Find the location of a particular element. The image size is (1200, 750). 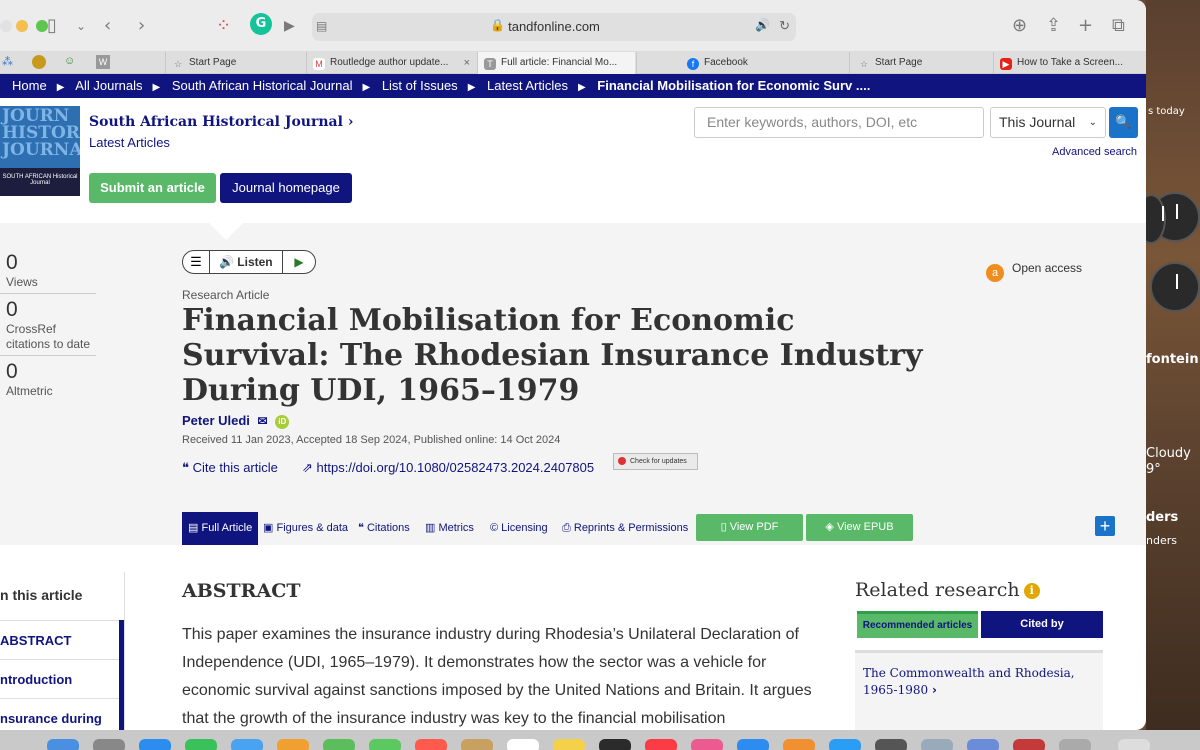

desktop-background: s today fontein Cloudy 9° ders nders is located at coordinates (1173, 365).